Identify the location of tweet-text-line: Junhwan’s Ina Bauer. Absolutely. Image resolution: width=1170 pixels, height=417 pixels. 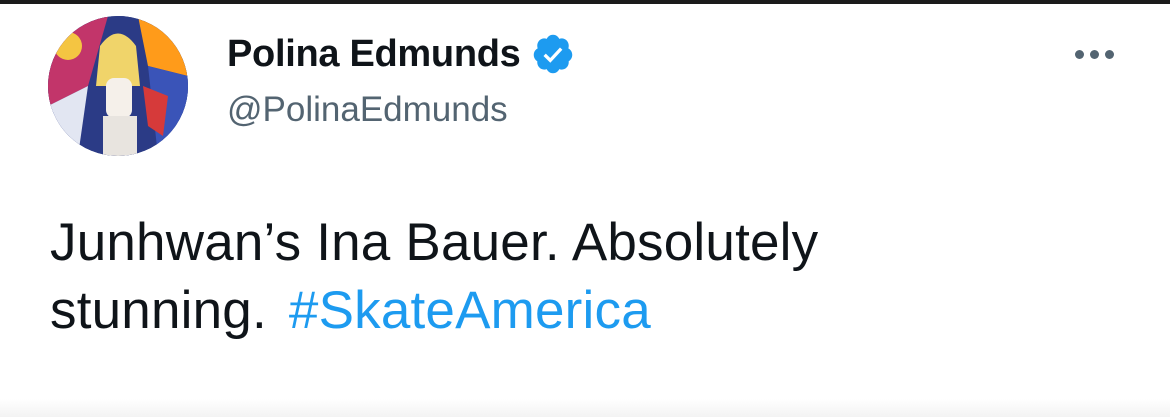
(434, 242).